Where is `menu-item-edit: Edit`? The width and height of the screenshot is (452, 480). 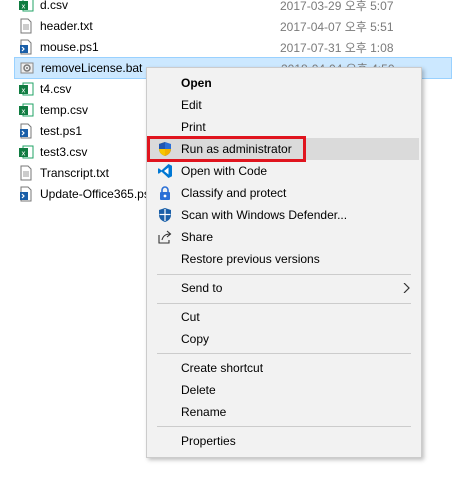 menu-item-edit: Edit is located at coordinates (284, 105).